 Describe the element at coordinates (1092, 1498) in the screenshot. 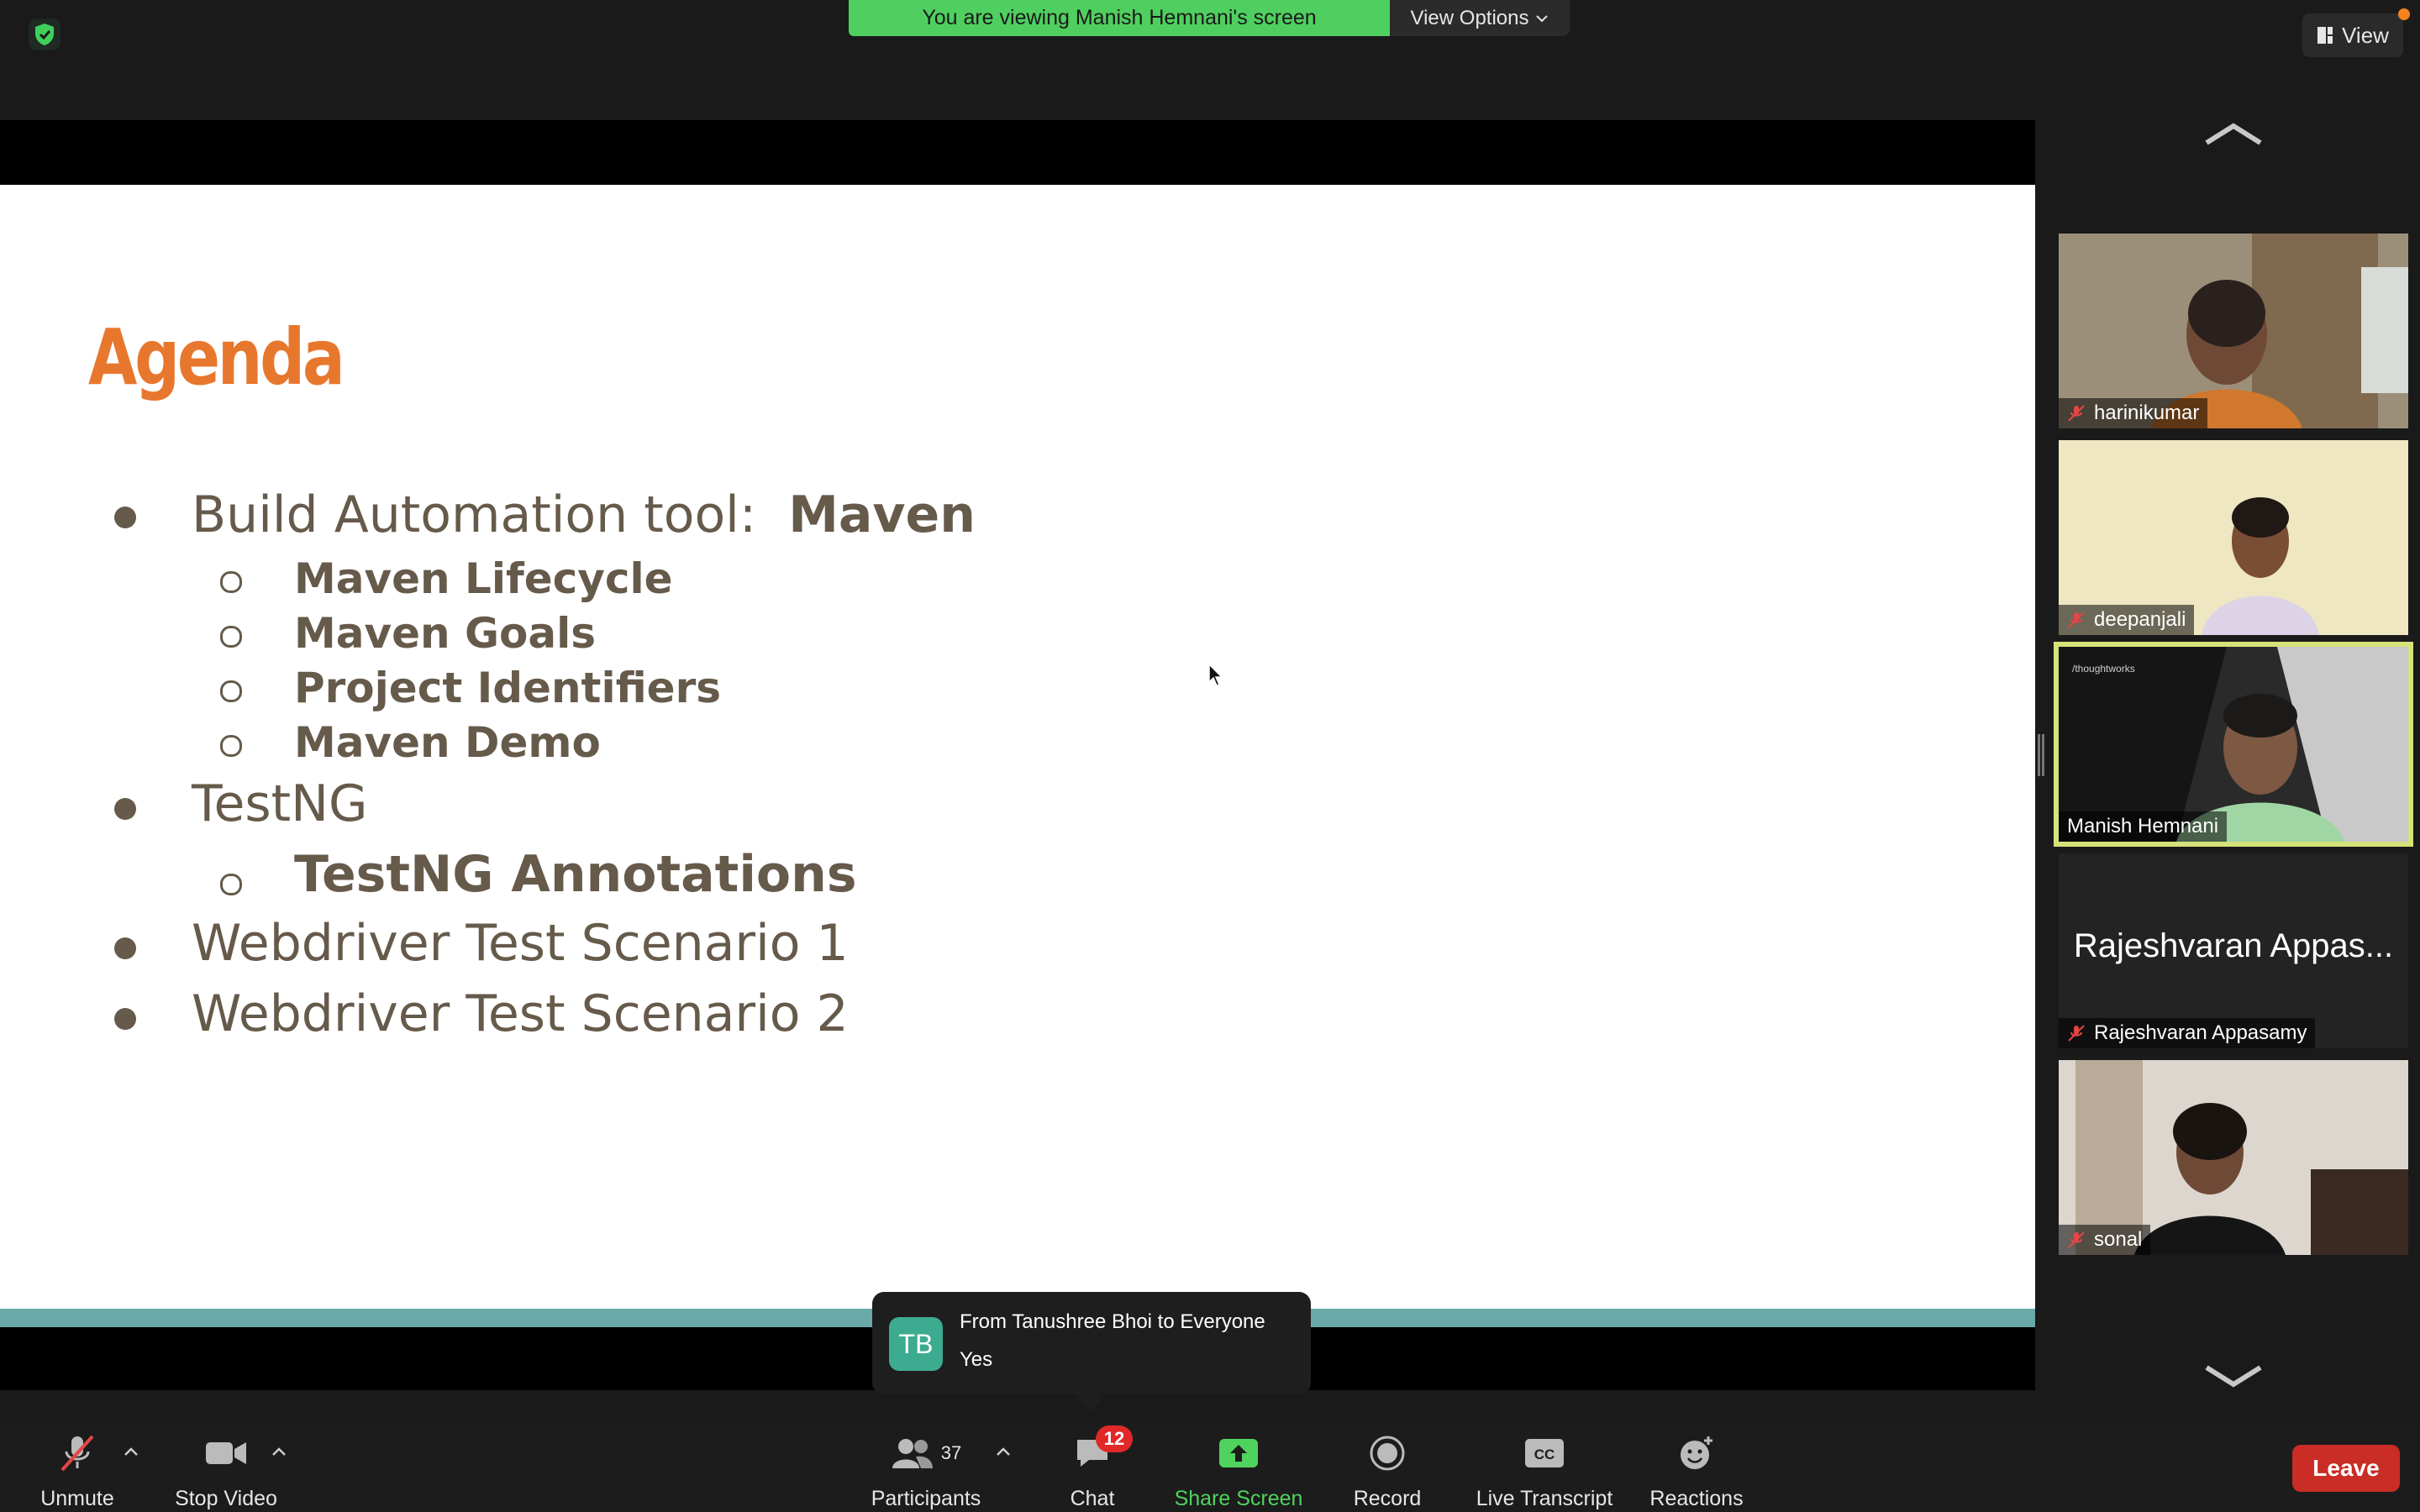

I see `chat-label: Chat` at that location.